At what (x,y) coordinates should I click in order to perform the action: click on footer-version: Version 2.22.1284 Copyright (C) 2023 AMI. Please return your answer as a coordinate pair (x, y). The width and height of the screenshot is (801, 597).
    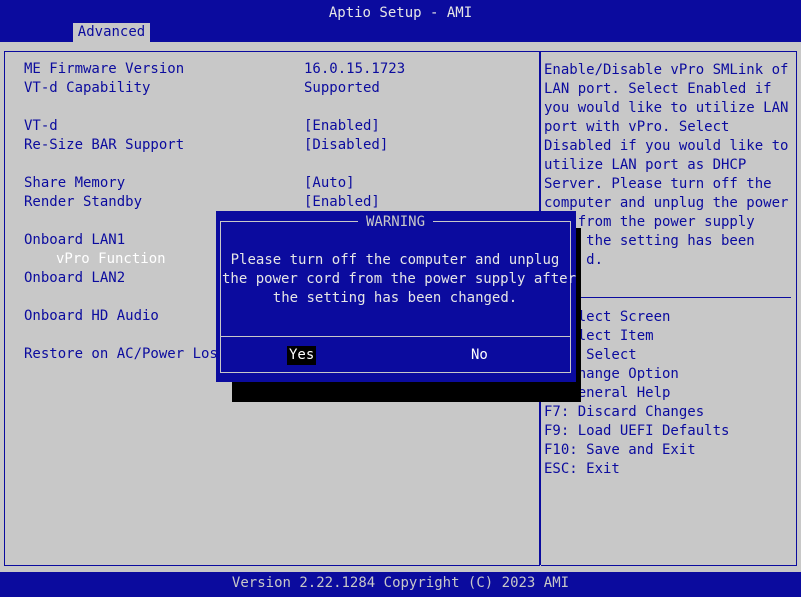
    Looking at the image, I should click on (400, 583).